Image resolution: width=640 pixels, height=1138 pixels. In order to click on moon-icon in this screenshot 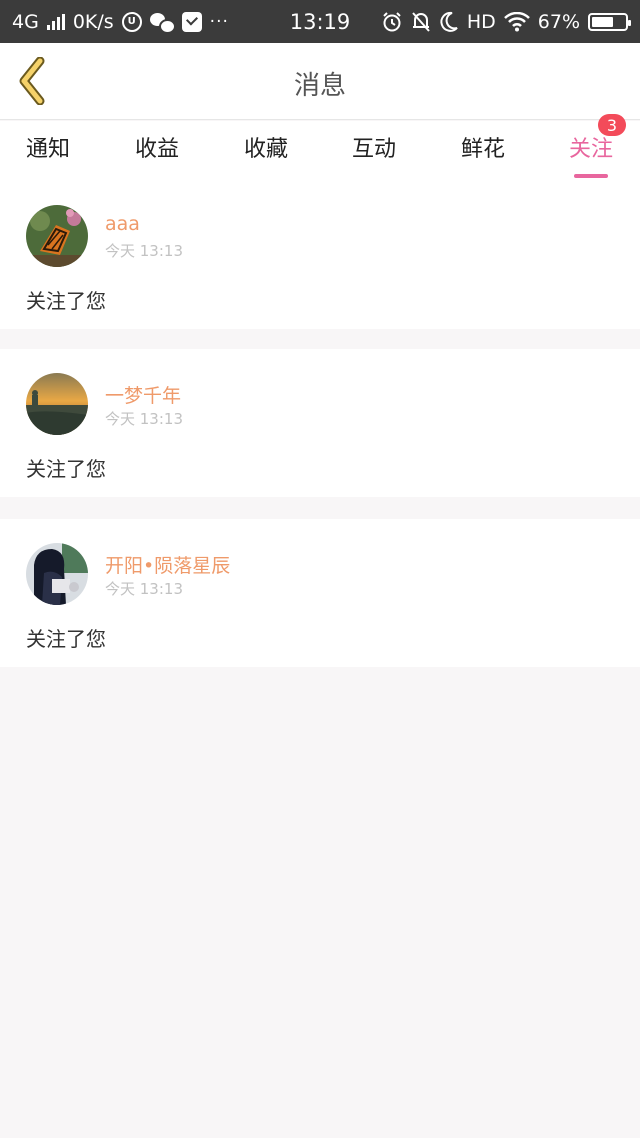, I will do `click(449, 21)`.